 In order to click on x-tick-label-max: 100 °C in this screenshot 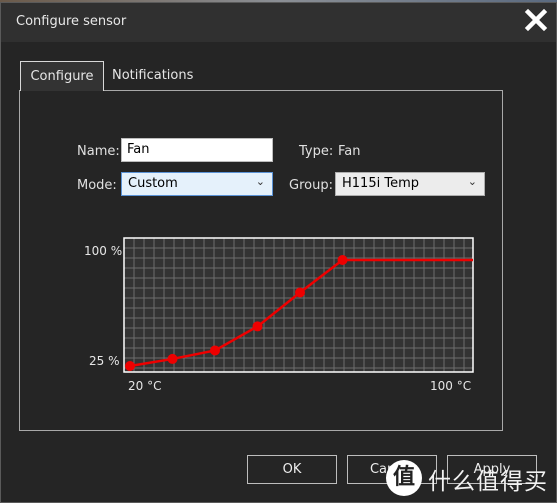, I will do `click(451, 386)`.